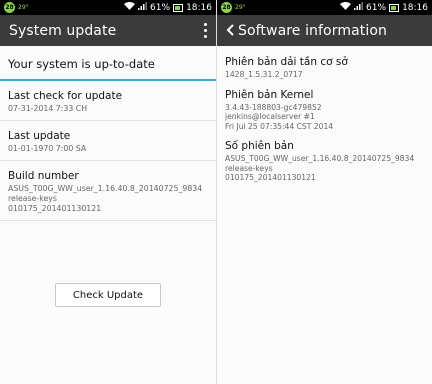 The height and width of the screenshot is (384, 432). I want to click on item-value: Fri Jul 25 07:35:44 CST 2014, so click(279, 126).